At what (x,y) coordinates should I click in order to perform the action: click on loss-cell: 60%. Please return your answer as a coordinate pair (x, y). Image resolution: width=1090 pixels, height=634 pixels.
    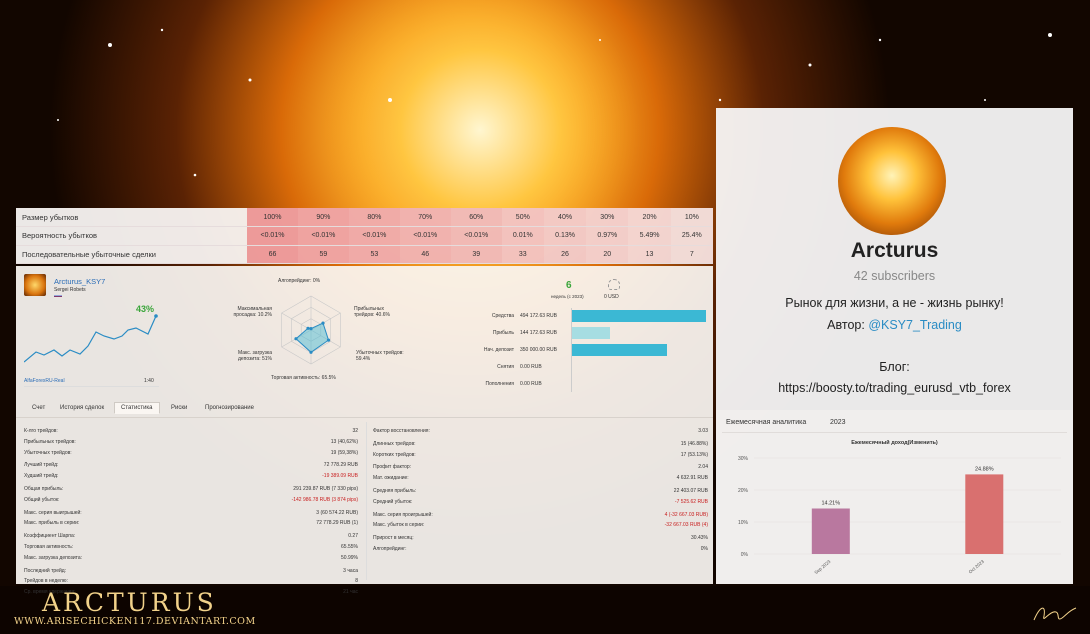
    Looking at the image, I should click on (476, 217).